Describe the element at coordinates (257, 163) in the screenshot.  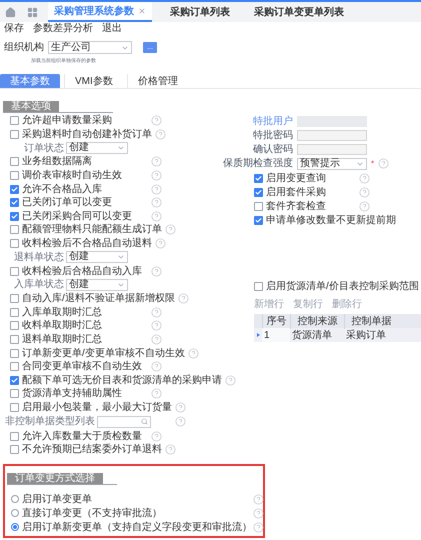
I see `field-label: 保质期检查强度` at that location.